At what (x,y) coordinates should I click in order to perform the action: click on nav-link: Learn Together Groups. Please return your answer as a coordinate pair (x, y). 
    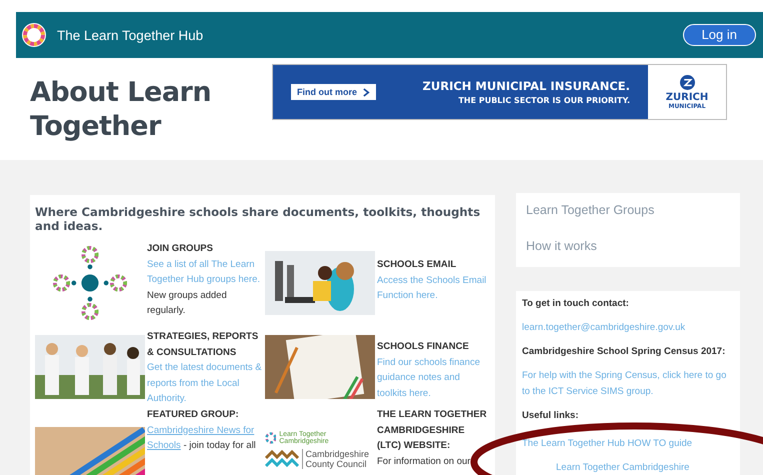
    Looking at the image, I should click on (628, 210).